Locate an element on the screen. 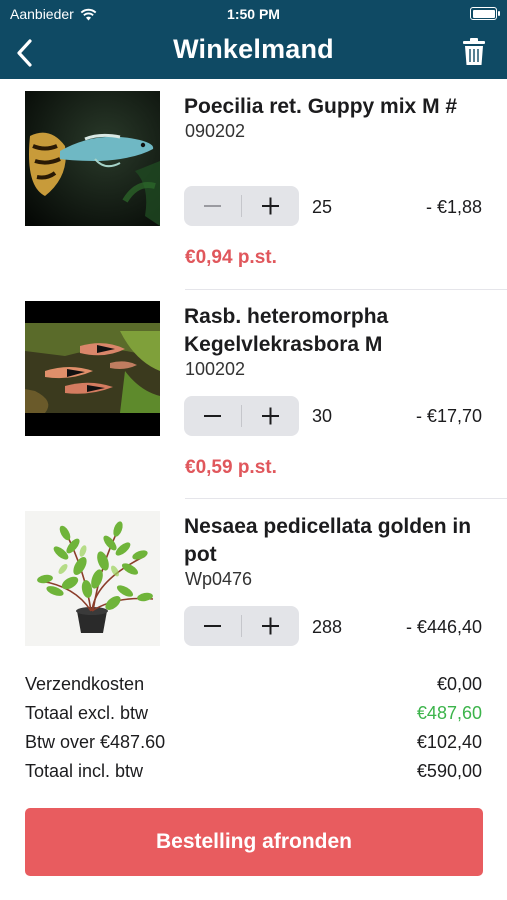  unit-price: €0,59 p.st. is located at coordinates (231, 467).